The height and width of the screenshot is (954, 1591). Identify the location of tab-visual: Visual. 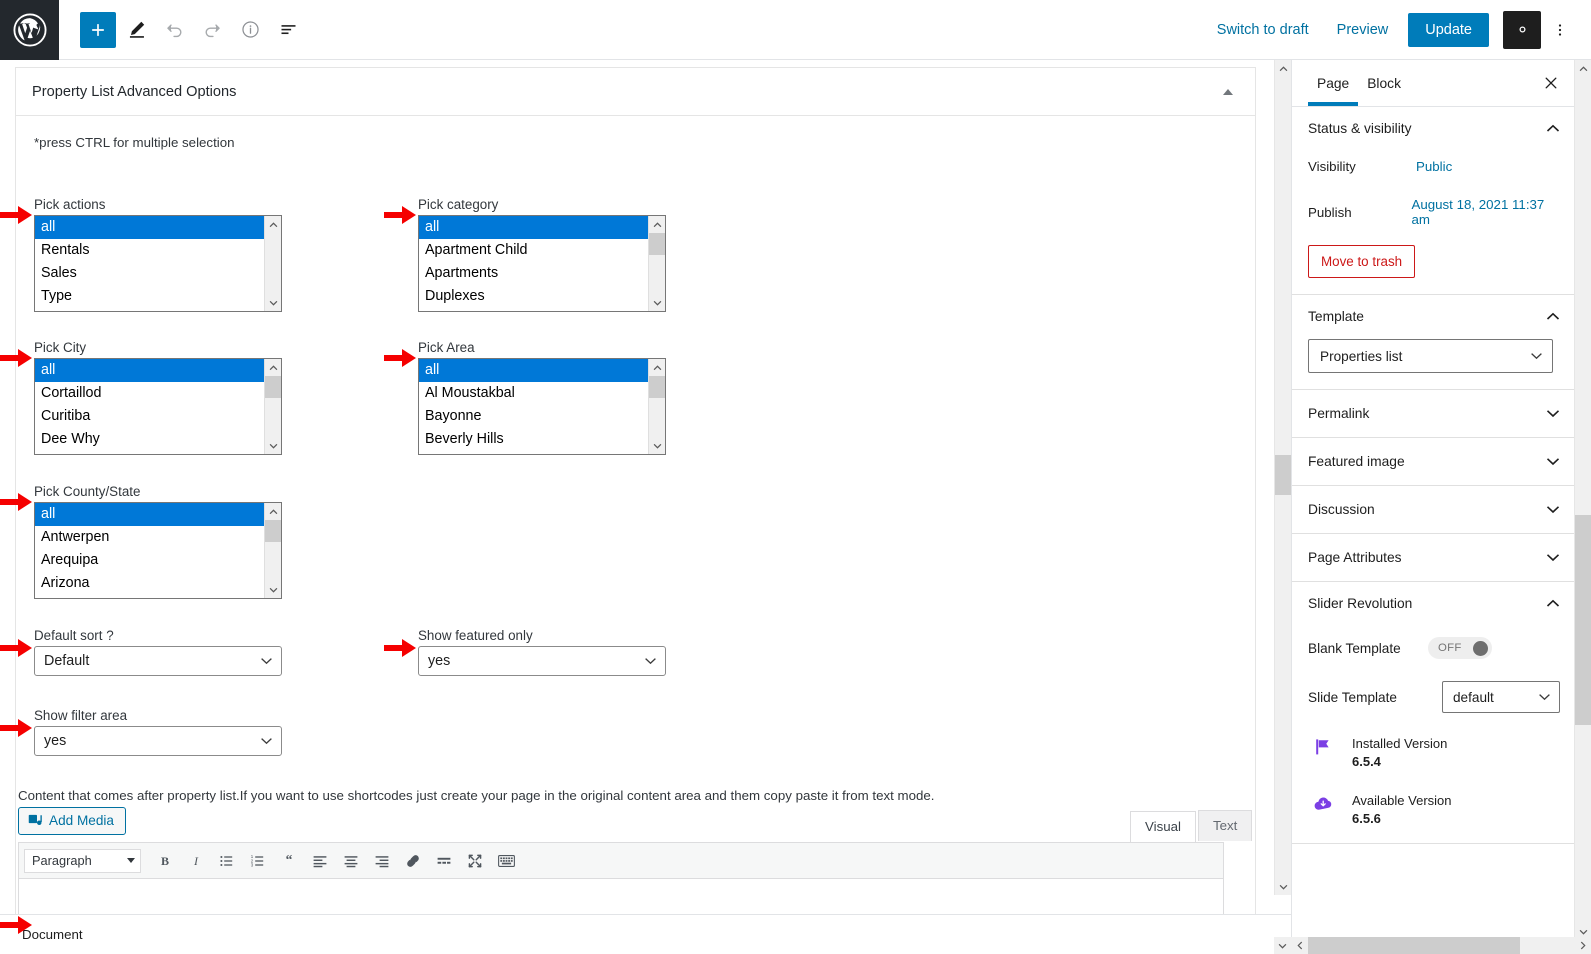
(1163, 826).